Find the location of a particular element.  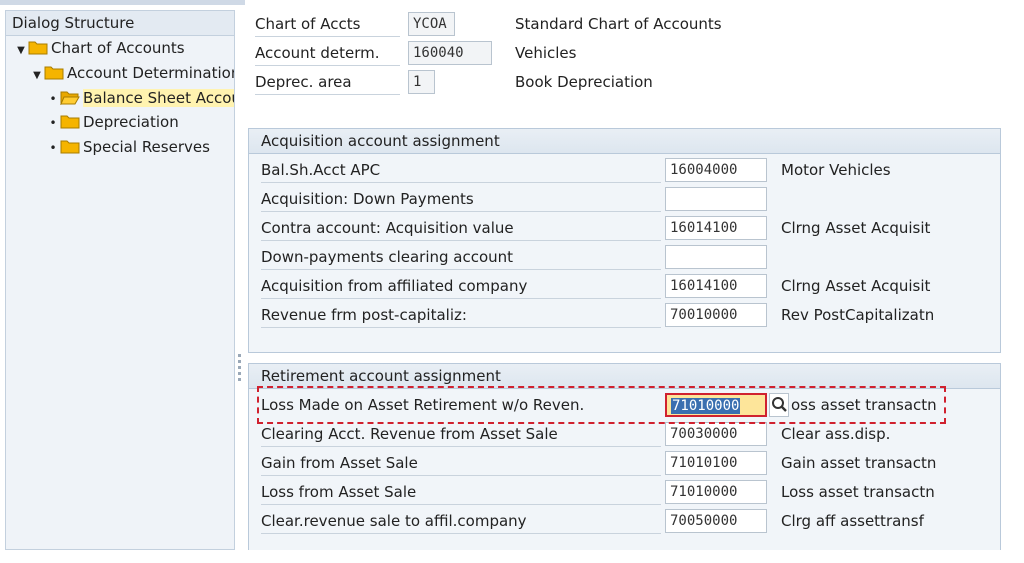

clear-revenue-affil-field: 70050000 is located at coordinates (716, 521).